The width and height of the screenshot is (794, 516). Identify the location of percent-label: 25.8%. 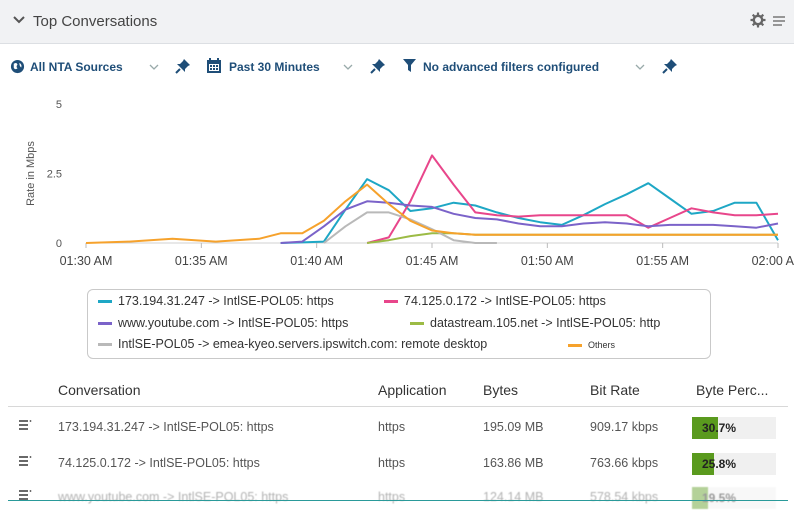
(719, 464).